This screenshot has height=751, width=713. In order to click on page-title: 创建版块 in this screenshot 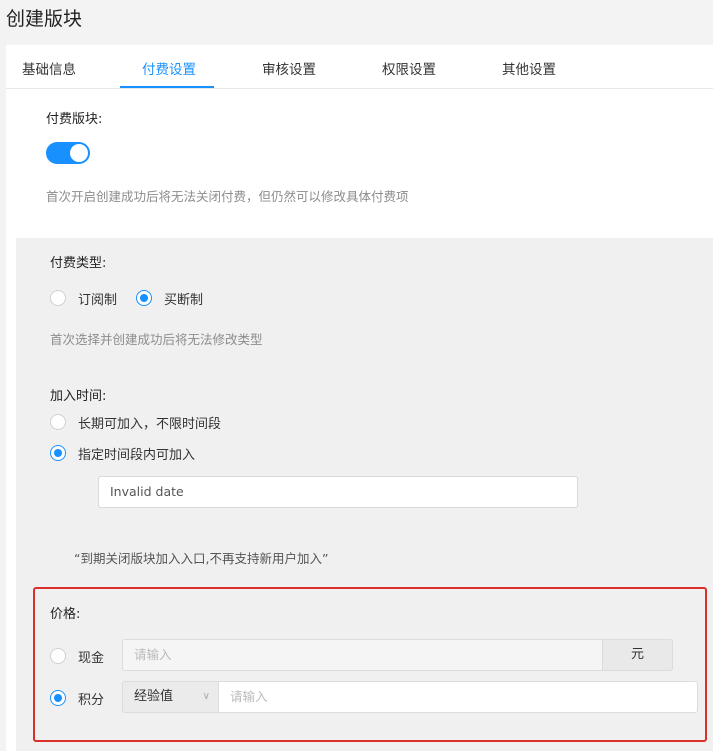, I will do `click(44, 19)`.